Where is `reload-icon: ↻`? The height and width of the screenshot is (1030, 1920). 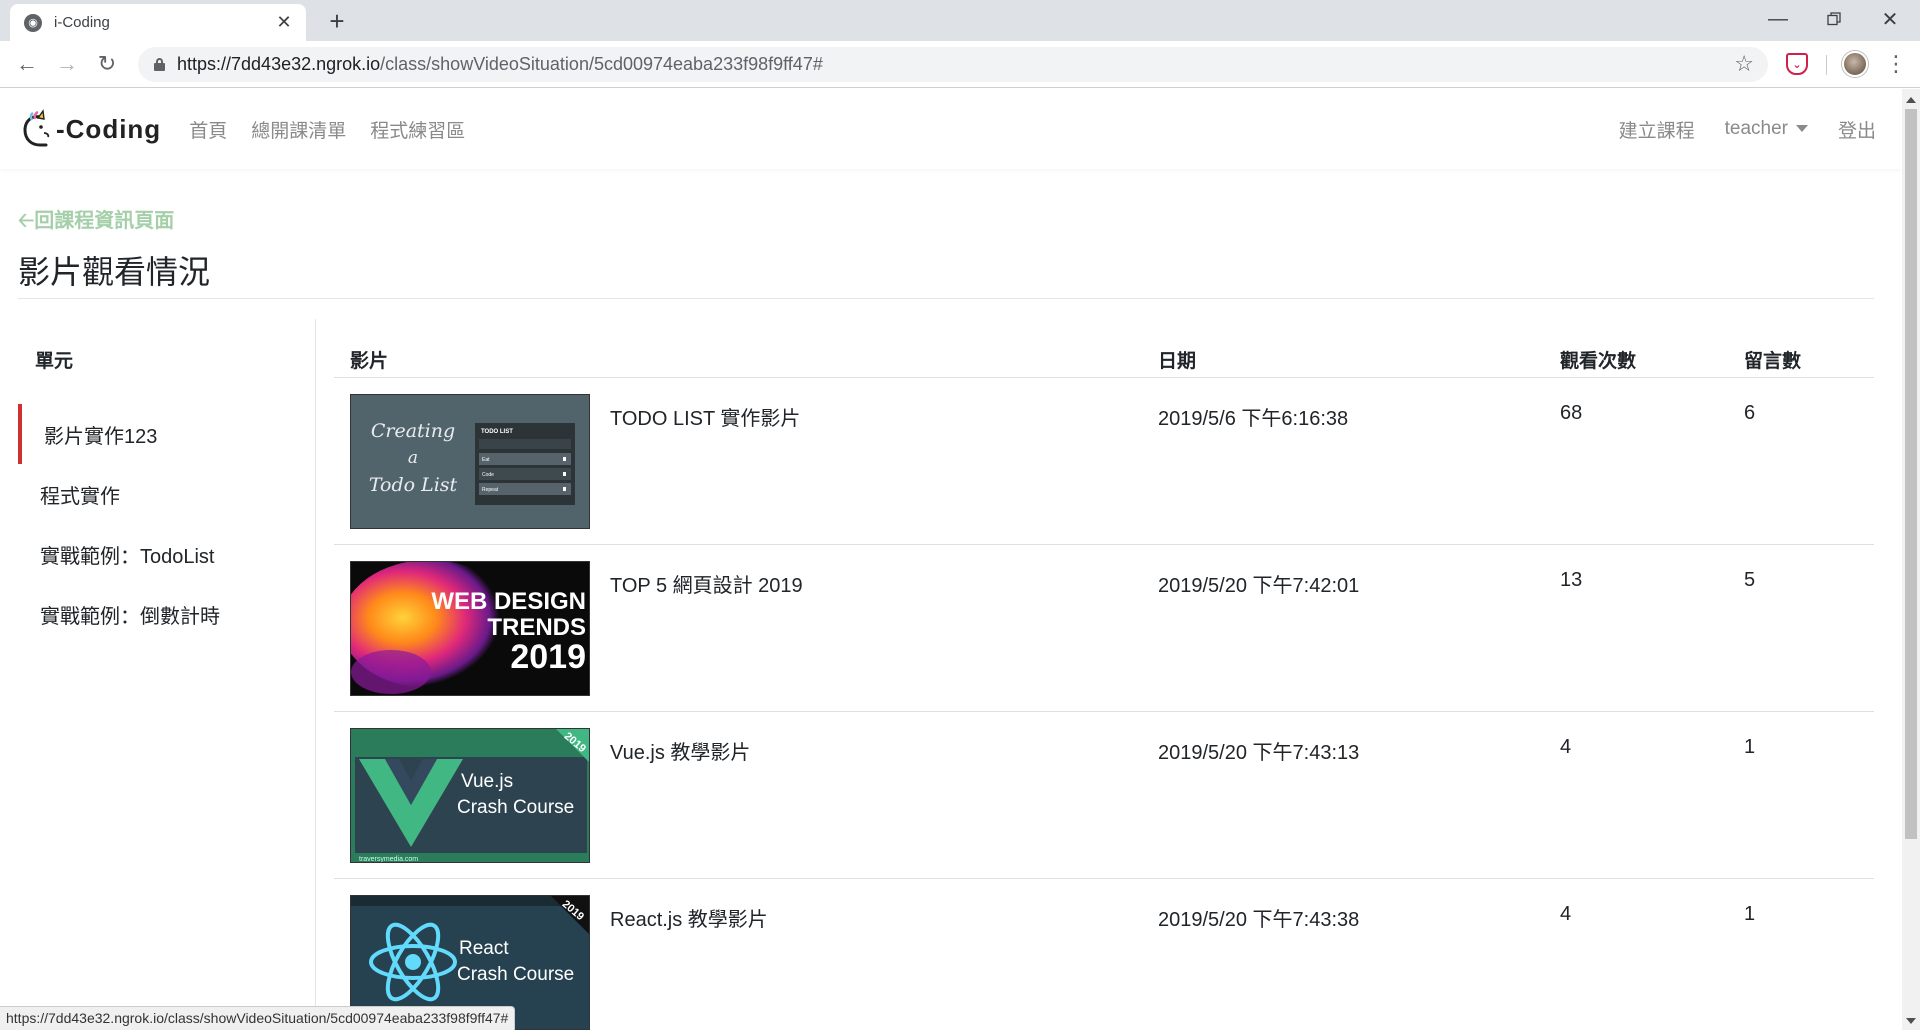 reload-icon: ↻ is located at coordinates (107, 64).